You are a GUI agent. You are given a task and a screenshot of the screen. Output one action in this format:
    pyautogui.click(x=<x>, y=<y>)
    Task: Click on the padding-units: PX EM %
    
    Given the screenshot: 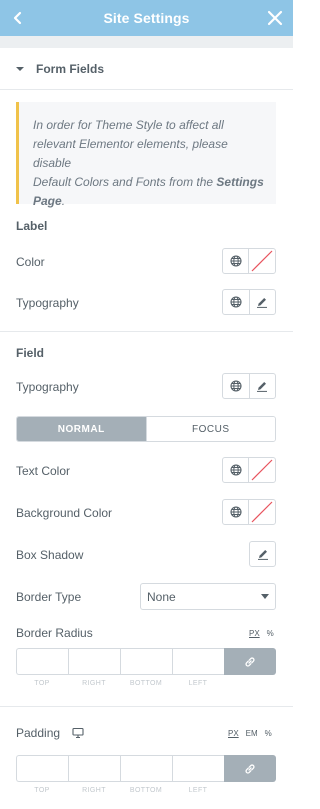 What is the action you would take?
    pyautogui.click(x=250, y=733)
    